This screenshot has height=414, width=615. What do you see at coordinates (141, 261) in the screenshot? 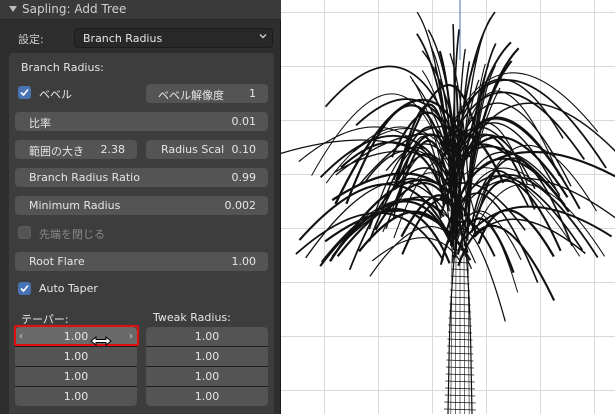
I see `root-flare-field: Root Flare 1.00` at bounding box center [141, 261].